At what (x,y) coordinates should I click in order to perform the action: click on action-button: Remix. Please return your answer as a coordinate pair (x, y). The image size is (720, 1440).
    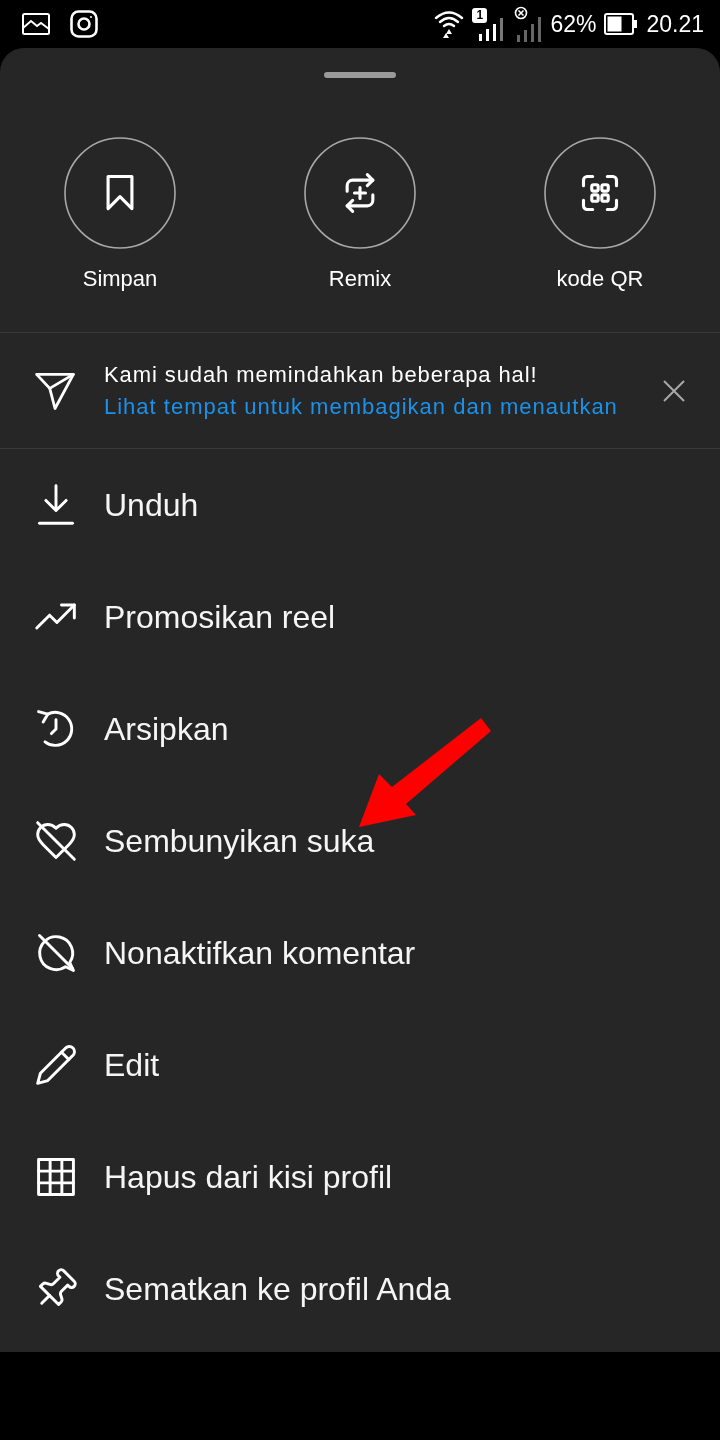
    Looking at the image, I should click on (360, 214).